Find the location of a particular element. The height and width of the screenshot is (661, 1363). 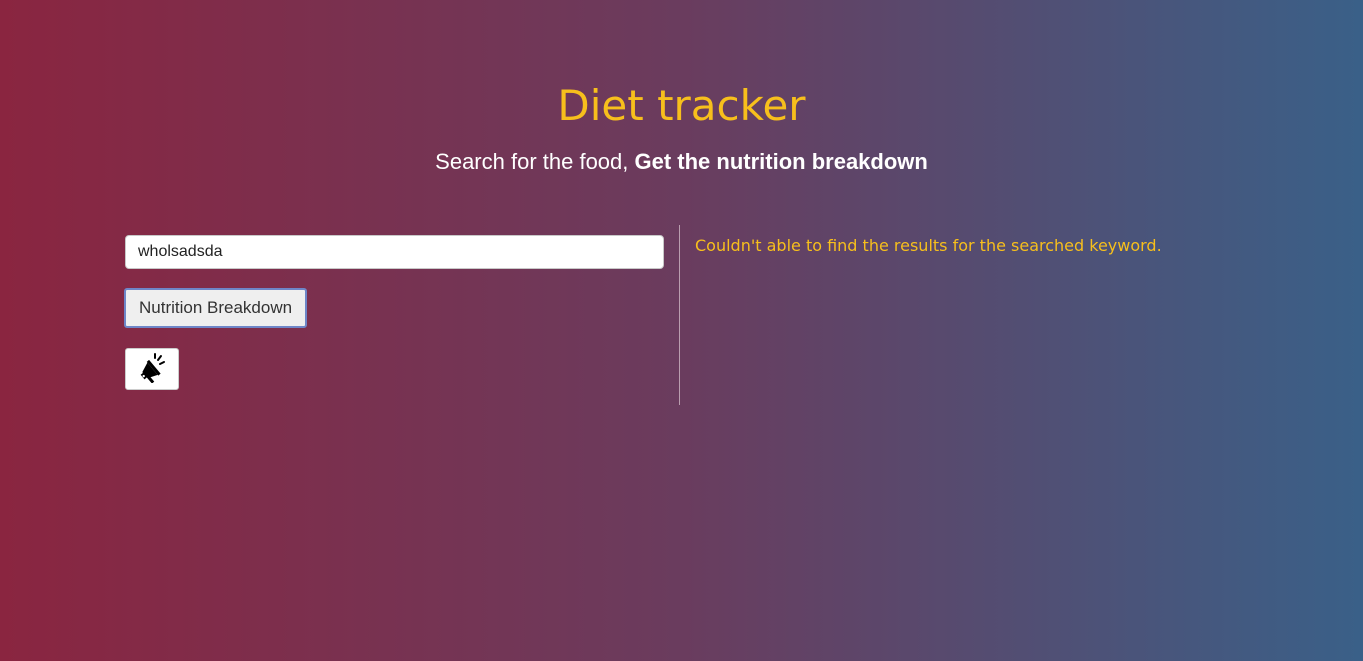

subtitle-emphasis: Get the nutrition breakdown is located at coordinates (781, 161).